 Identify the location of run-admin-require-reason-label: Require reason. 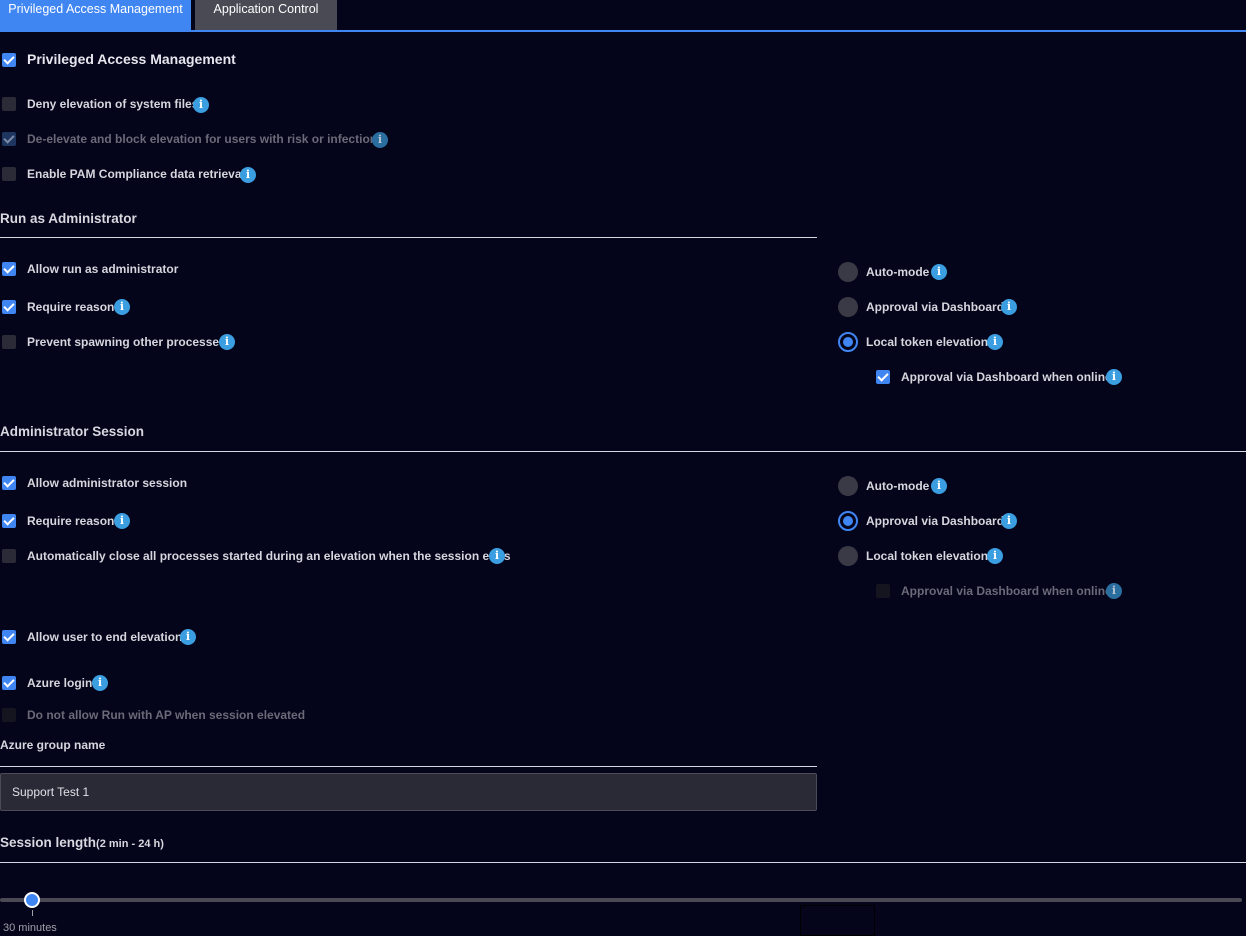
(71, 307).